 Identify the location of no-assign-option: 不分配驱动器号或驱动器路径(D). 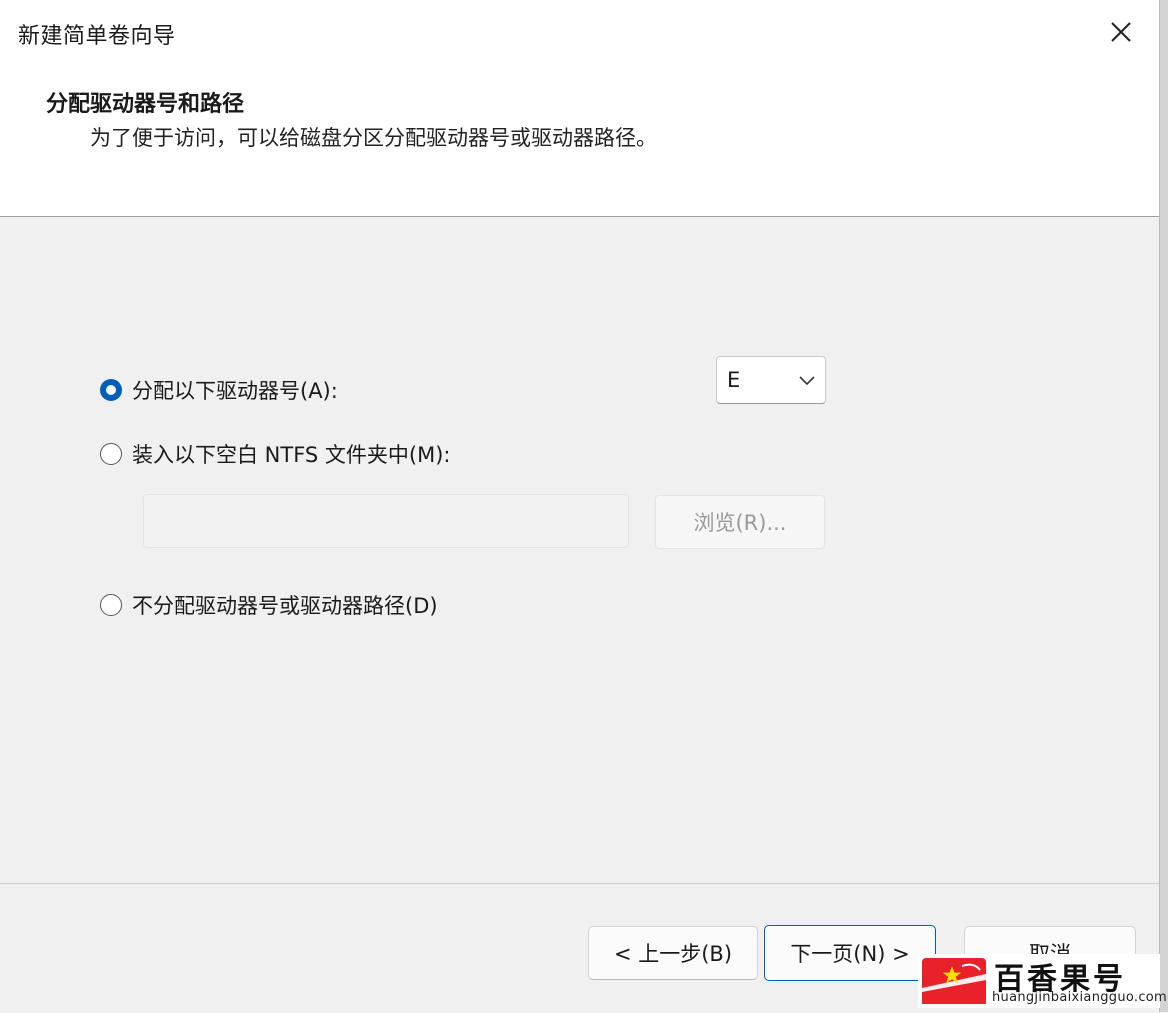
(269, 605).